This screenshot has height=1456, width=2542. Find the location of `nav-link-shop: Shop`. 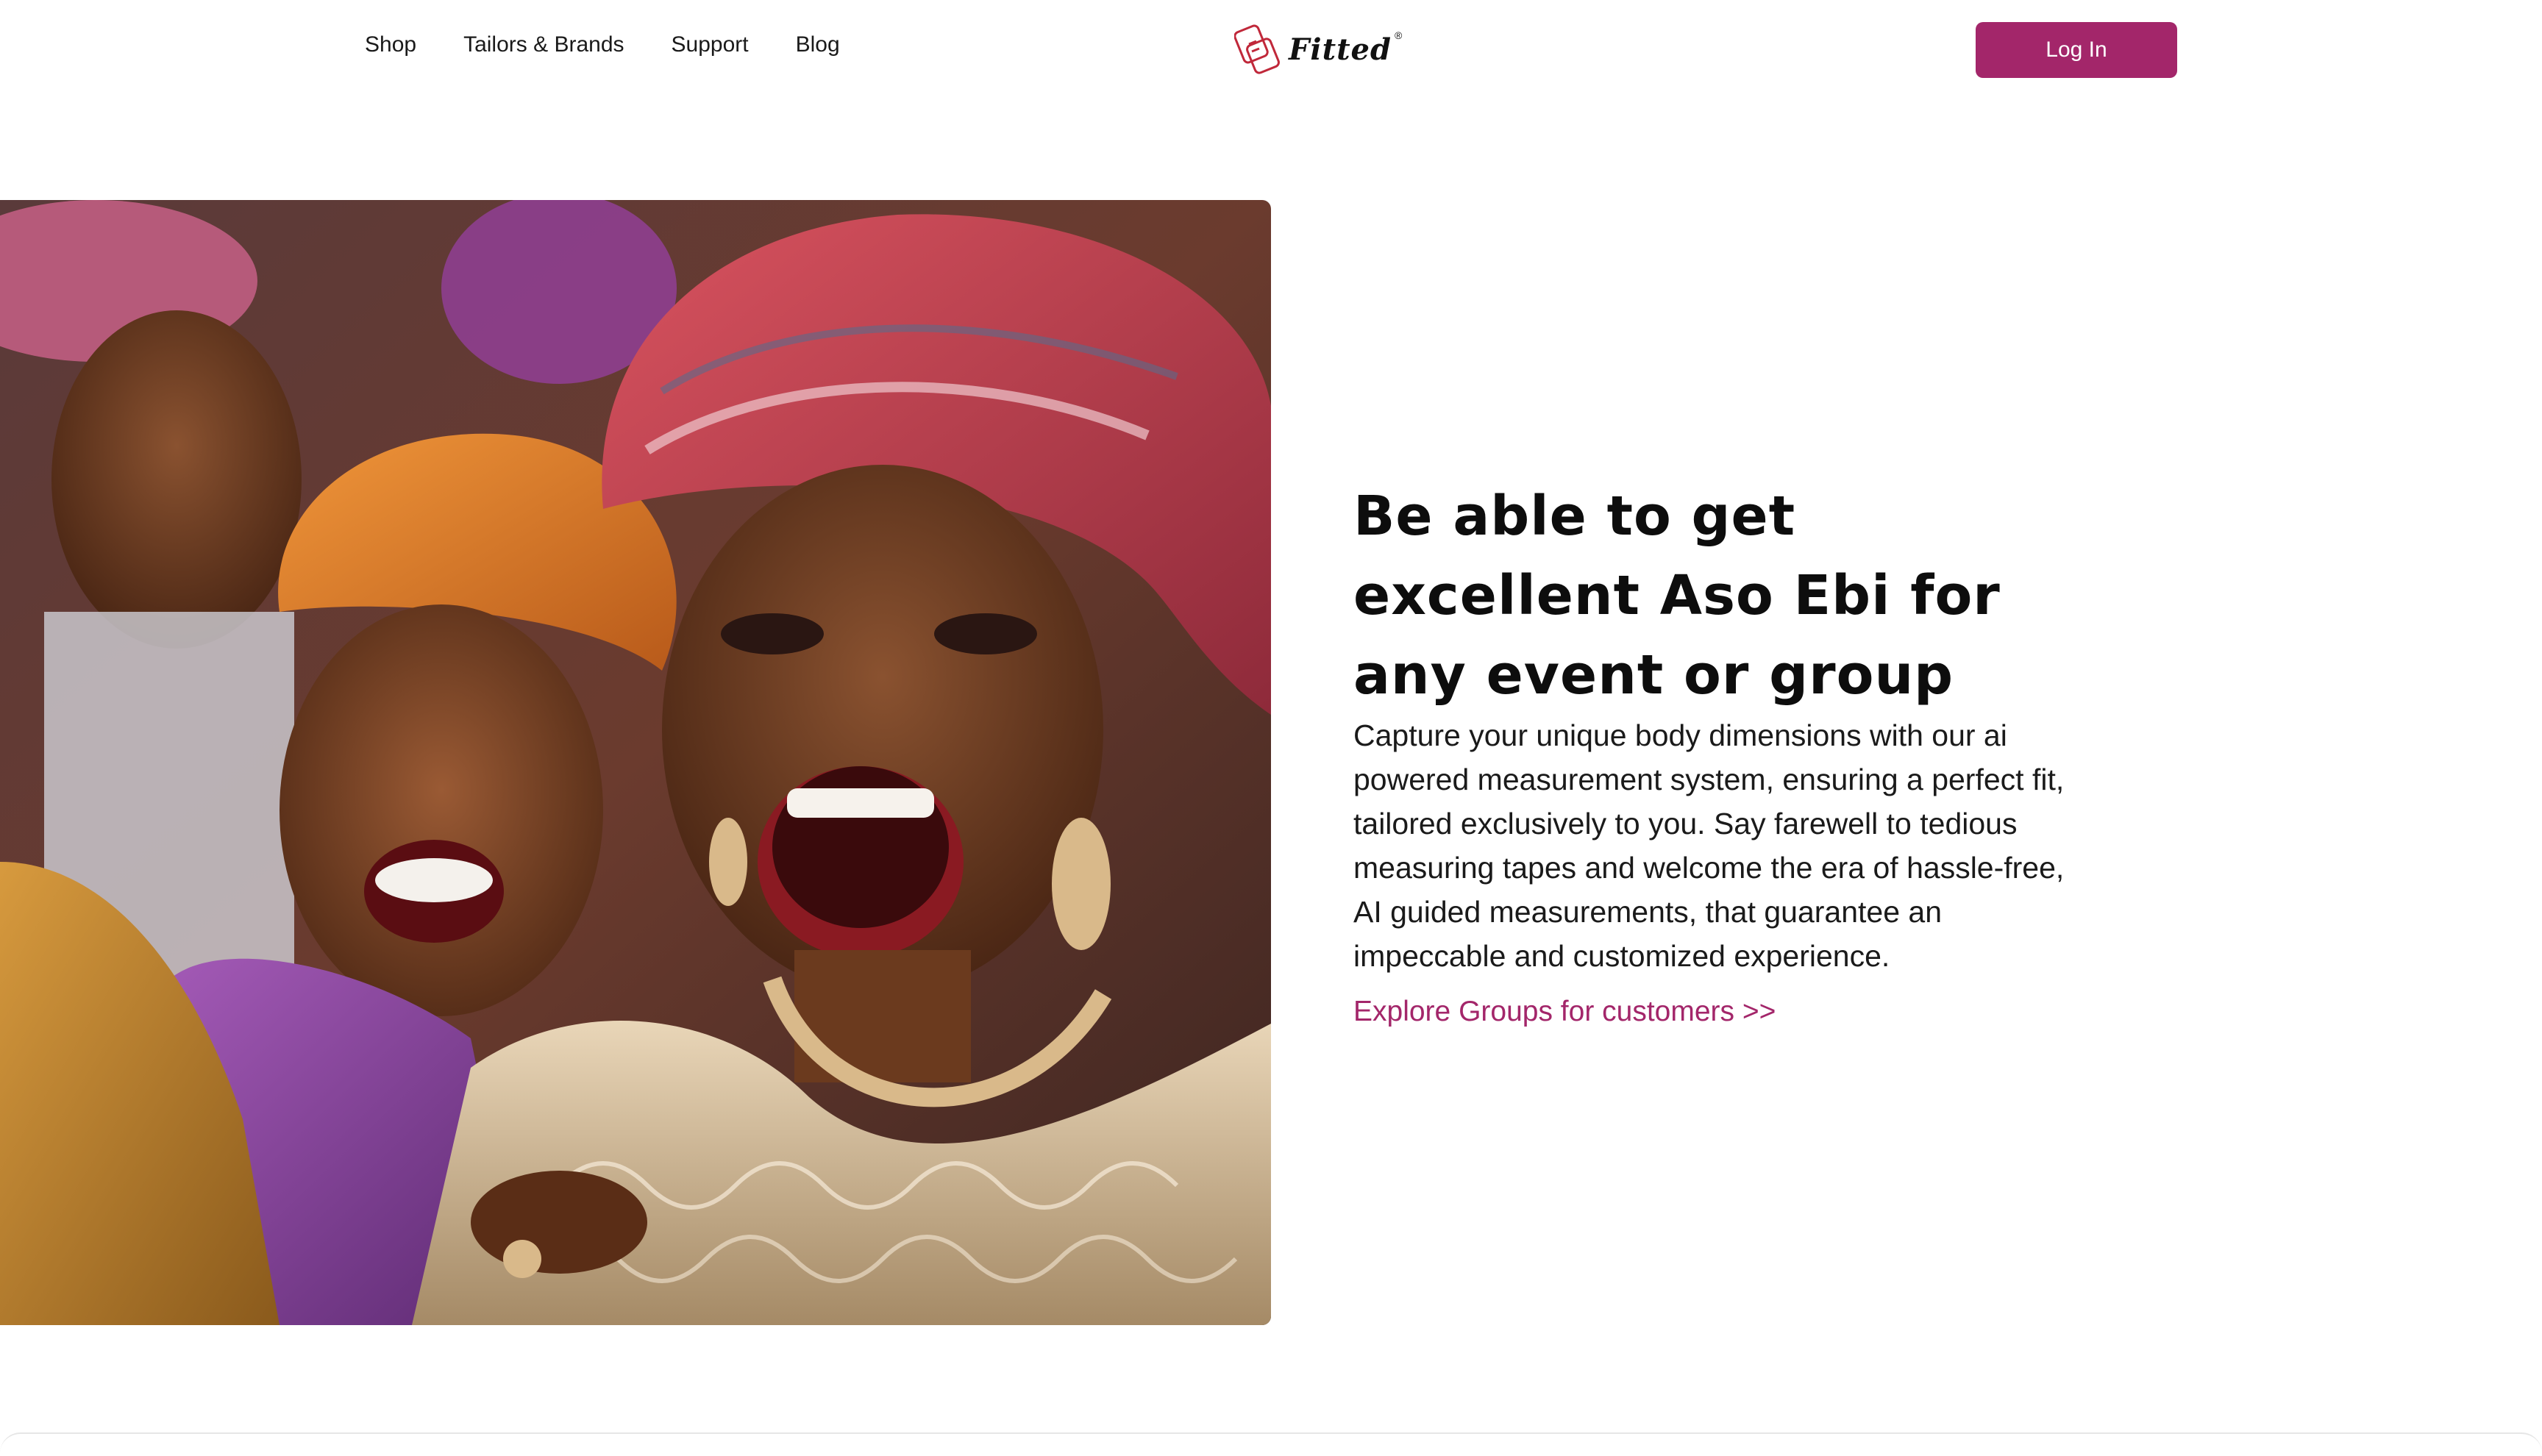

nav-link-shop: Shop is located at coordinates (390, 44).